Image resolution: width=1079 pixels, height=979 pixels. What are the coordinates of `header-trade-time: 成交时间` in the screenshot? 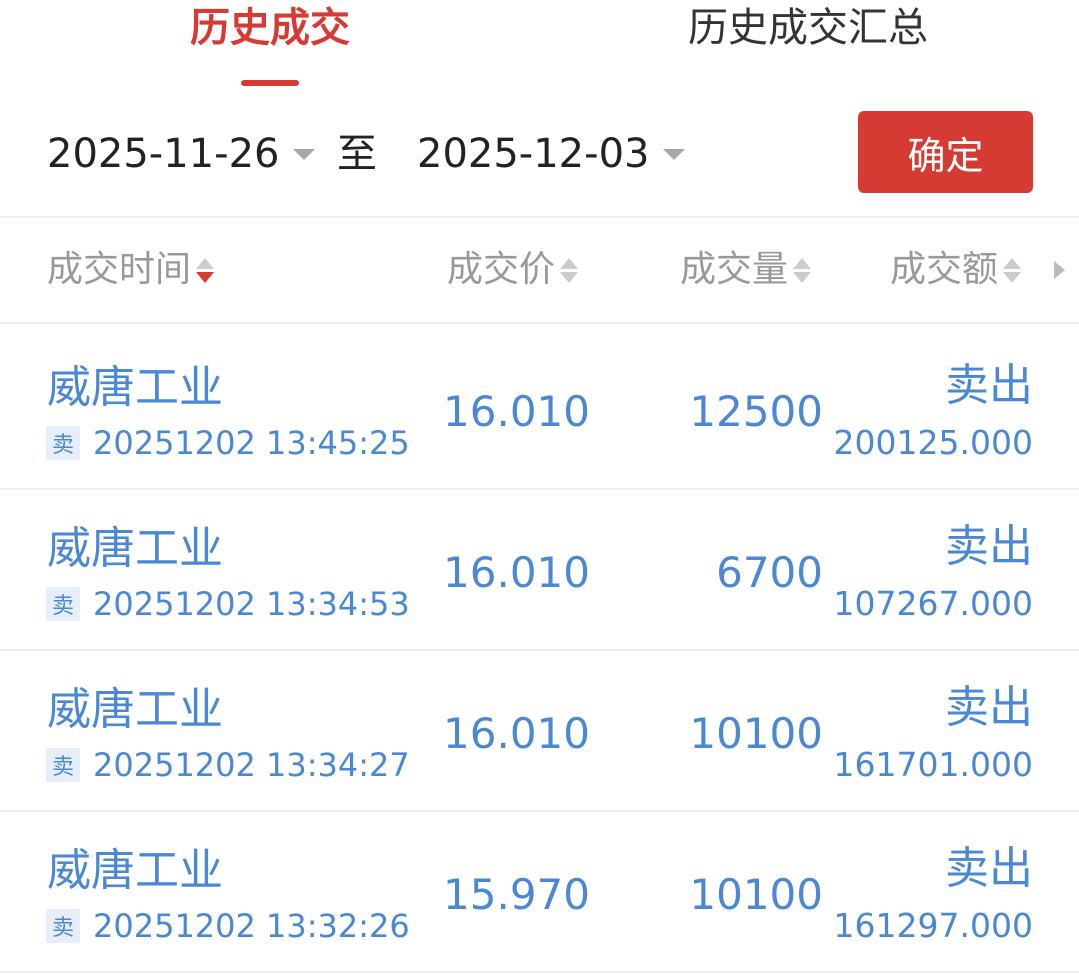 It's located at (131, 270).